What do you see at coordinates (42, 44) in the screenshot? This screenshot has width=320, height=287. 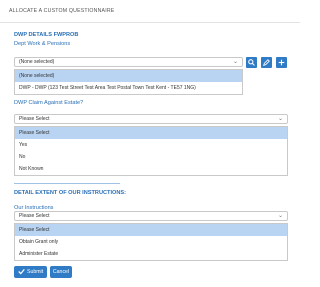 I see `dept-work-pensions-label: Dept Work & Pensions` at bounding box center [42, 44].